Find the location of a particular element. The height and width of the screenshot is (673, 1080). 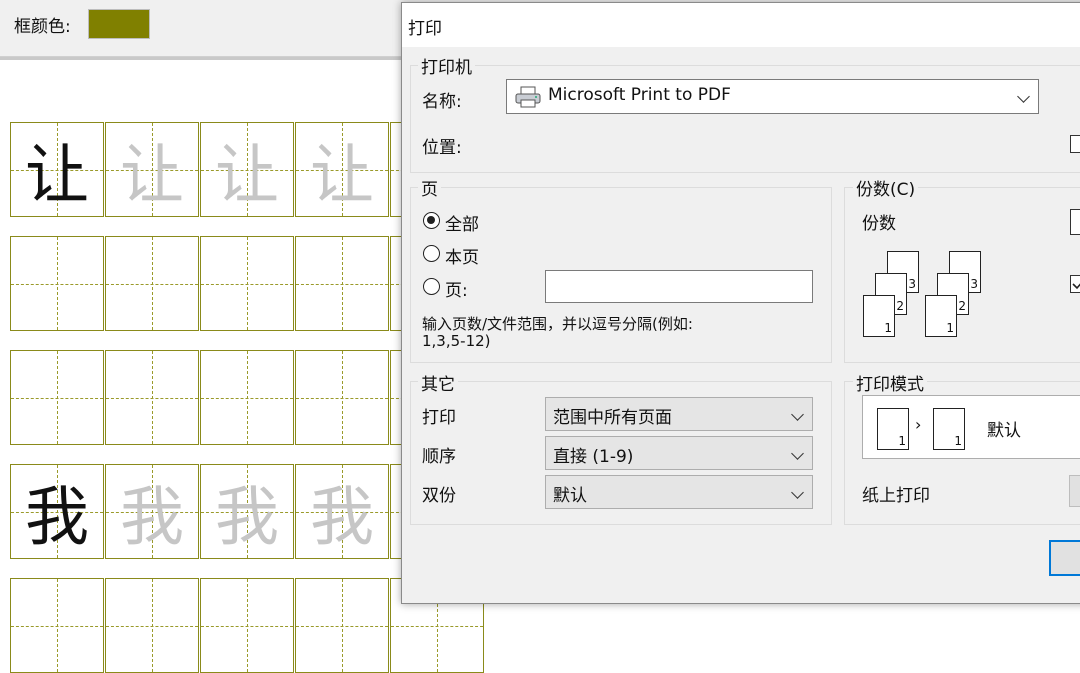

duplex-select: 默认 is located at coordinates (679, 492).